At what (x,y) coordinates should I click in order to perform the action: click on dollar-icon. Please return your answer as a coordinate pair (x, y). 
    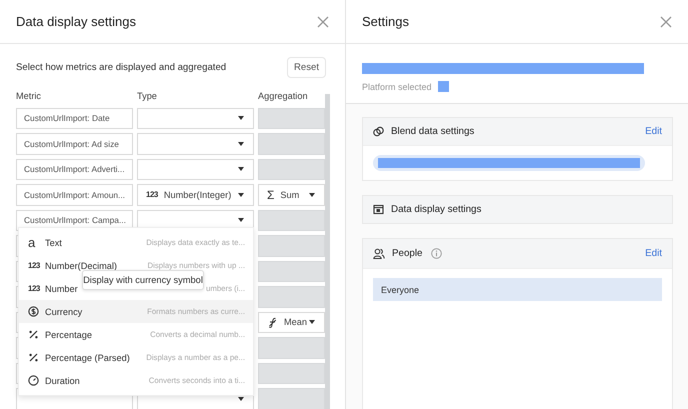
    Looking at the image, I should click on (33, 311).